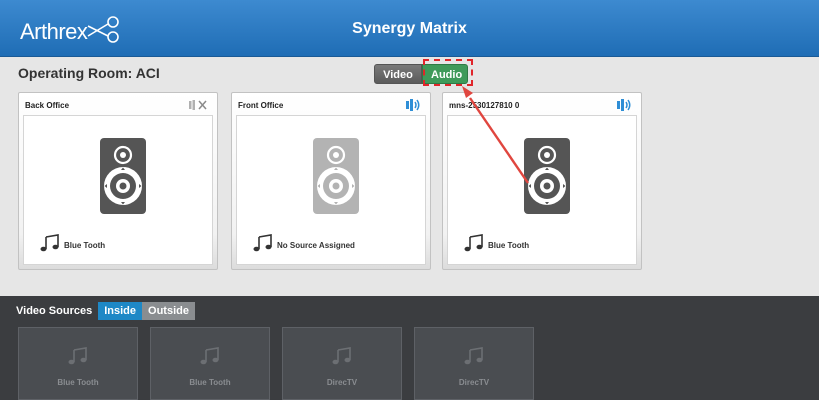  I want to click on app-title: Synergy Matrix, so click(409, 28).